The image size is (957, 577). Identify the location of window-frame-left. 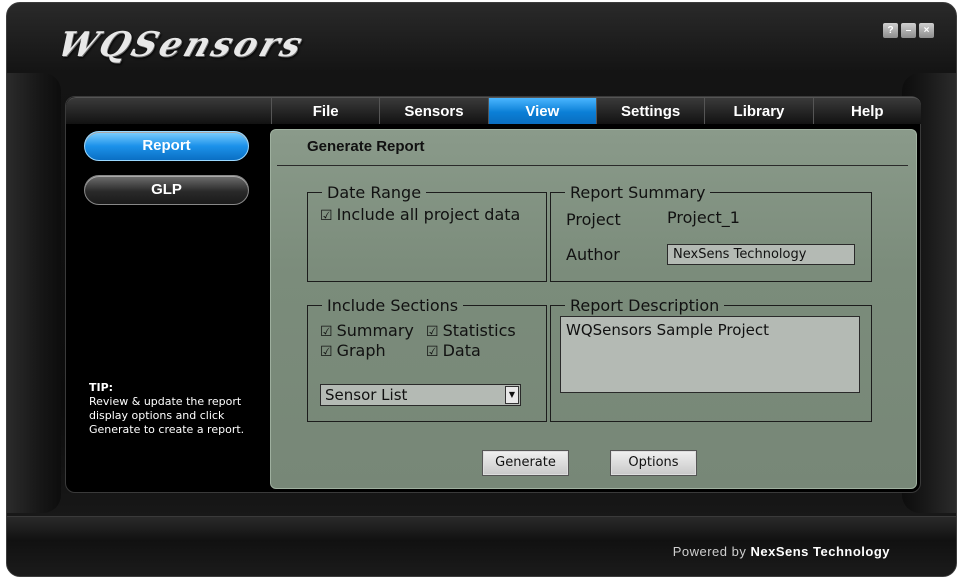
(34, 293).